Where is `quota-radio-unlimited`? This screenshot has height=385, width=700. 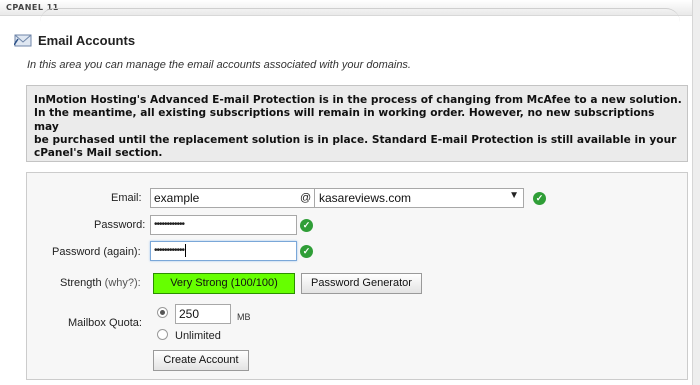
quota-radio-unlimited is located at coordinates (162, 334).